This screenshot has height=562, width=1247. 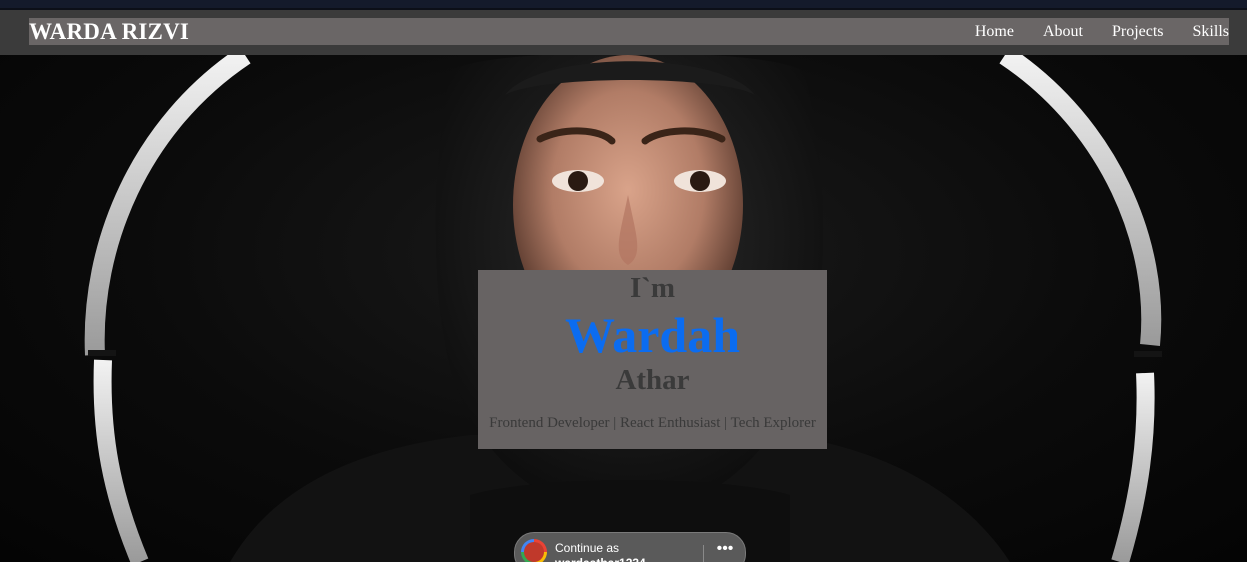 I want to click on more-horizontal-icon: •••, so click(x=725, y=551).